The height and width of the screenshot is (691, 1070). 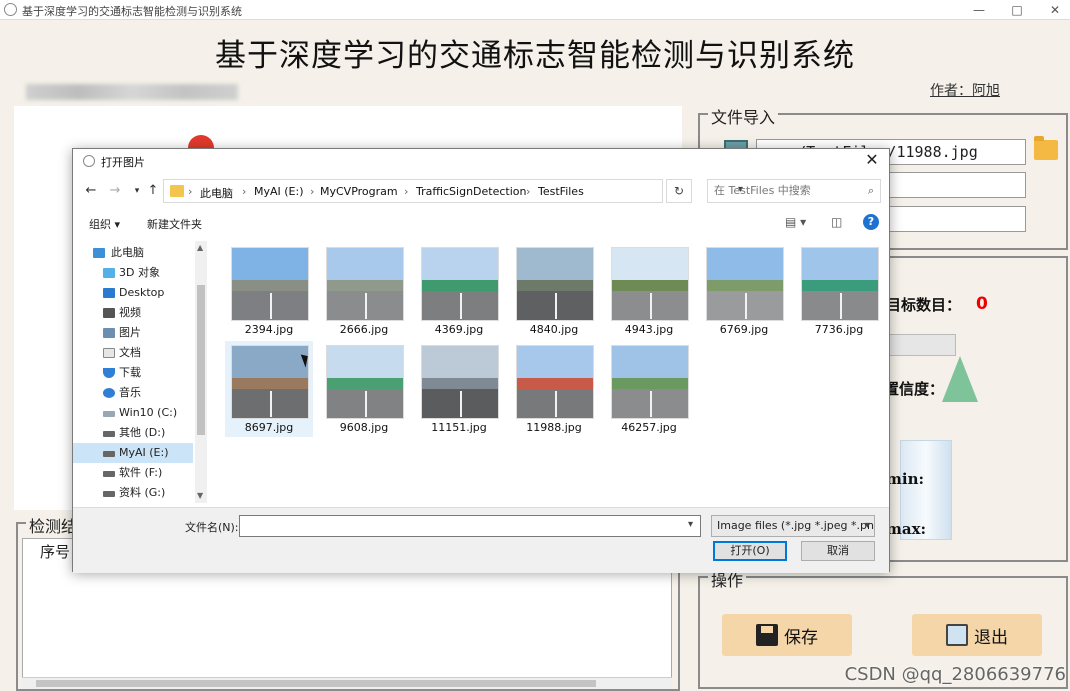 What do you see at coordinates (109, 373) in the screenshot?
I see `download-icon` at bounding box center [109, 373].